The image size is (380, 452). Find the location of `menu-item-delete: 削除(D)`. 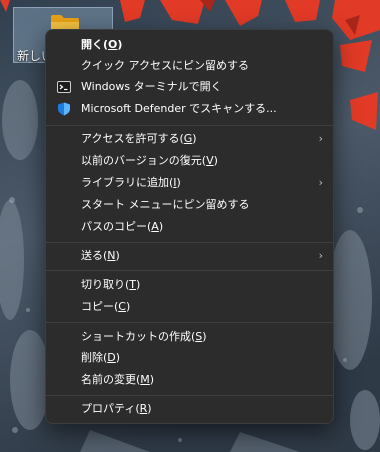

menu-item-delete: 削除(D) is located at coordinates (189, 358).